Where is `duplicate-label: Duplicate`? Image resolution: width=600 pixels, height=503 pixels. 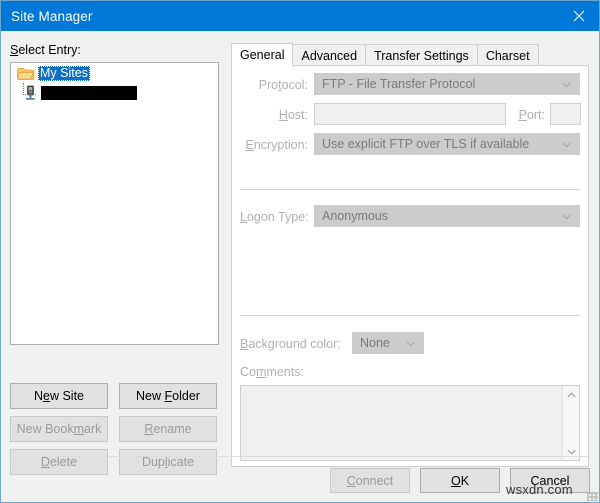
duplicate-label: Duplicate is located at coordinates (168, 462).